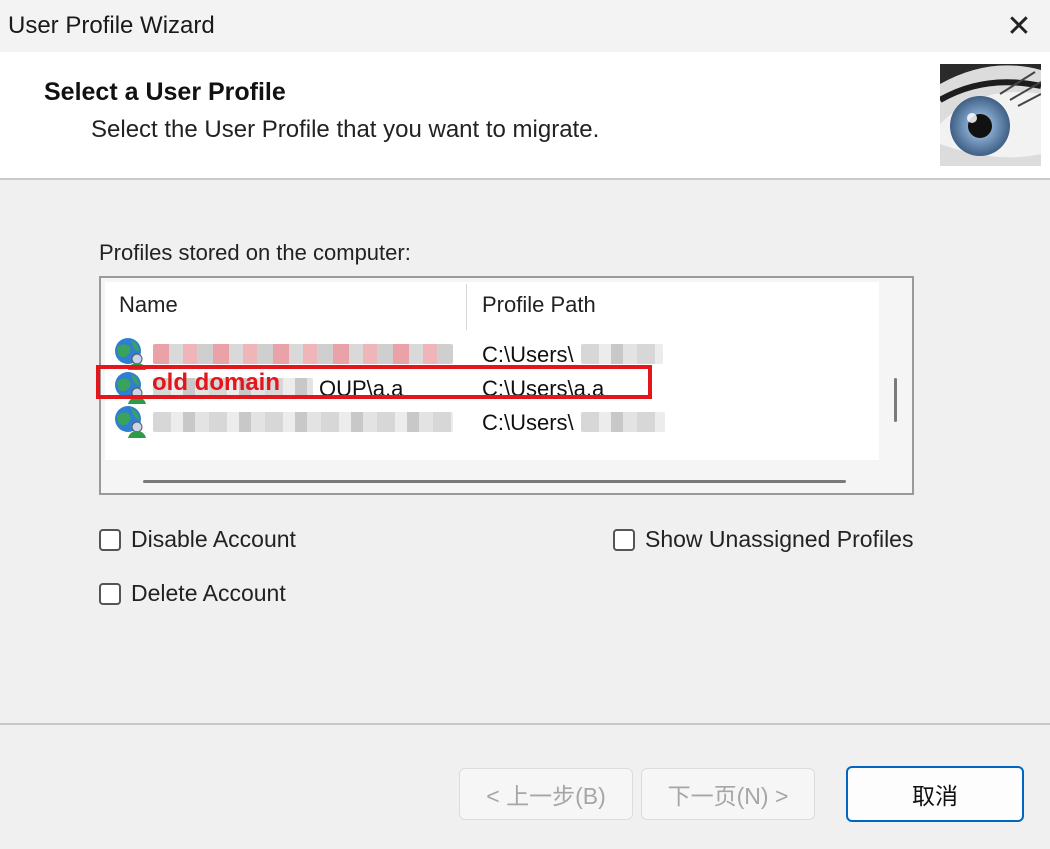 Image resolution: width=1050 pixels, height=849 pixels. What do you see at coordinates (525, 26) in the screenshot?
I see `title-bar: User Profile Wizard ✕` at bounding box center [525, 26].